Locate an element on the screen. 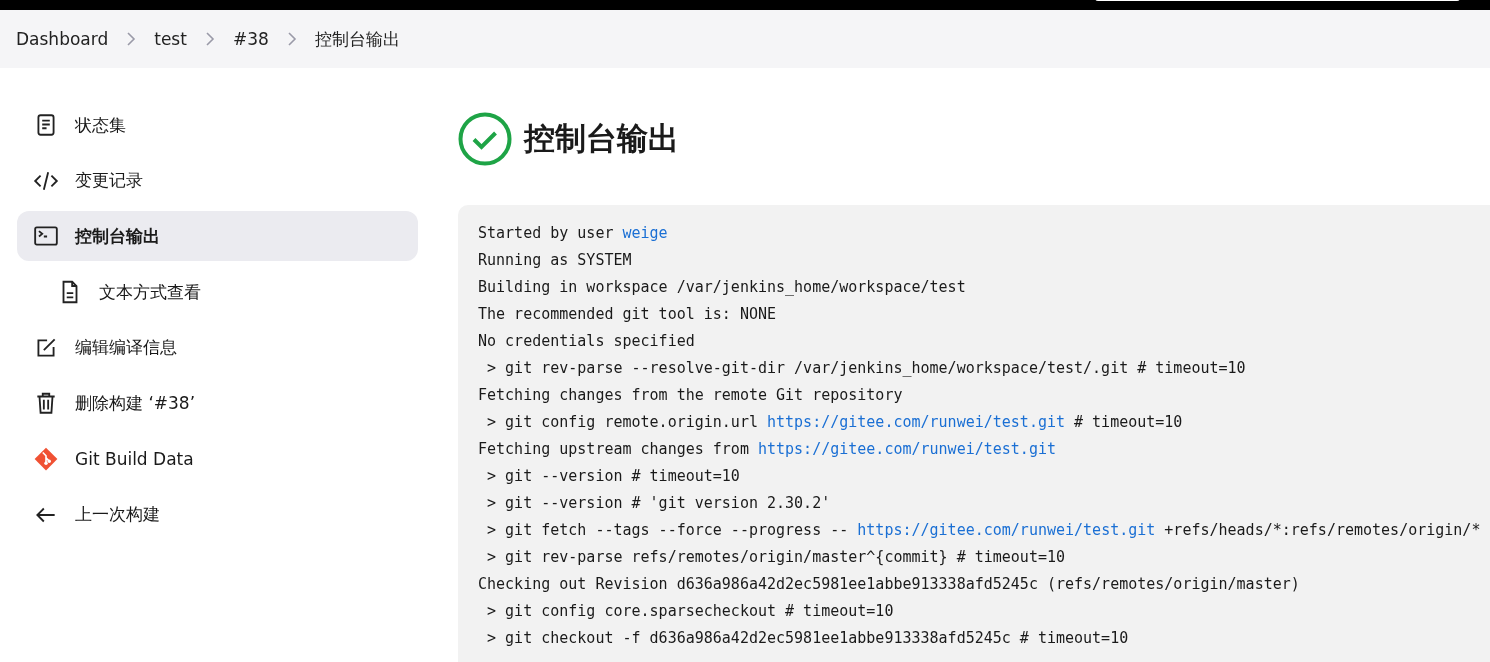 This screenshot has height=662, width=1490. sidebar-item: 编辑编译信息 is located at coordinates (217, 347).